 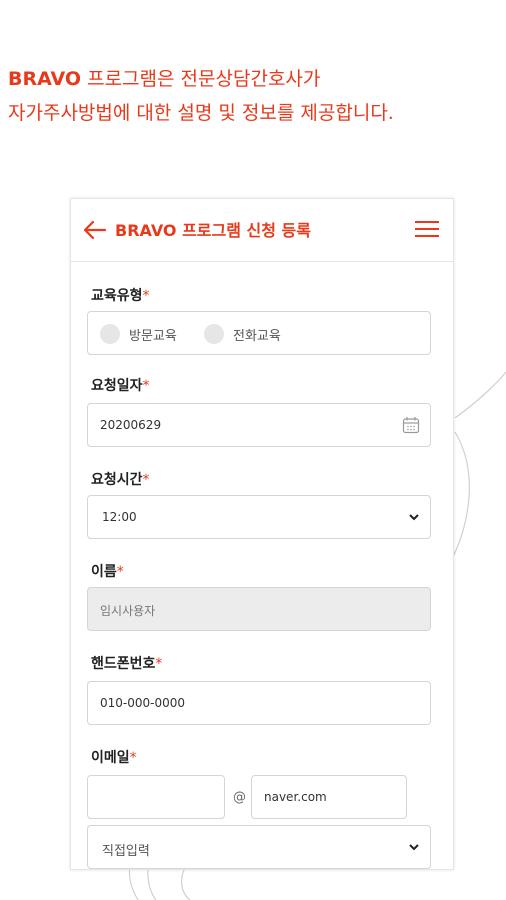 I want to click on request-date-label: 요청일자*, so click(x=120, y=386).